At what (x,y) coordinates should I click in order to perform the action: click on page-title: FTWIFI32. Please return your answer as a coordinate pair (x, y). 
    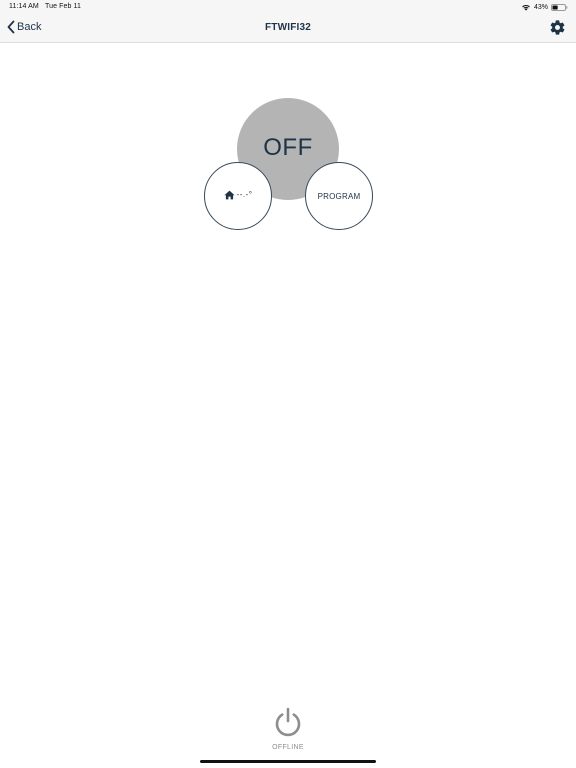
    Looking at the image, I should click on (288, 27).